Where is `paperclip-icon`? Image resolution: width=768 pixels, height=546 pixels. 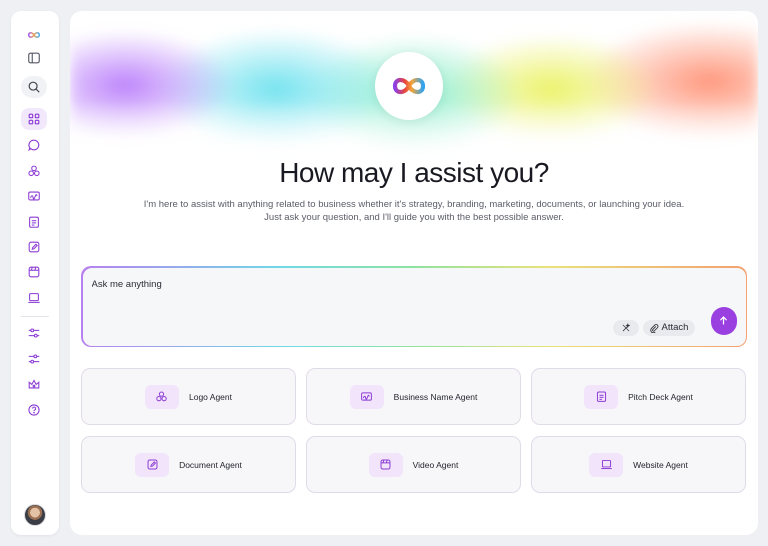 paperclip-icon is located at coordinates (653, 328).